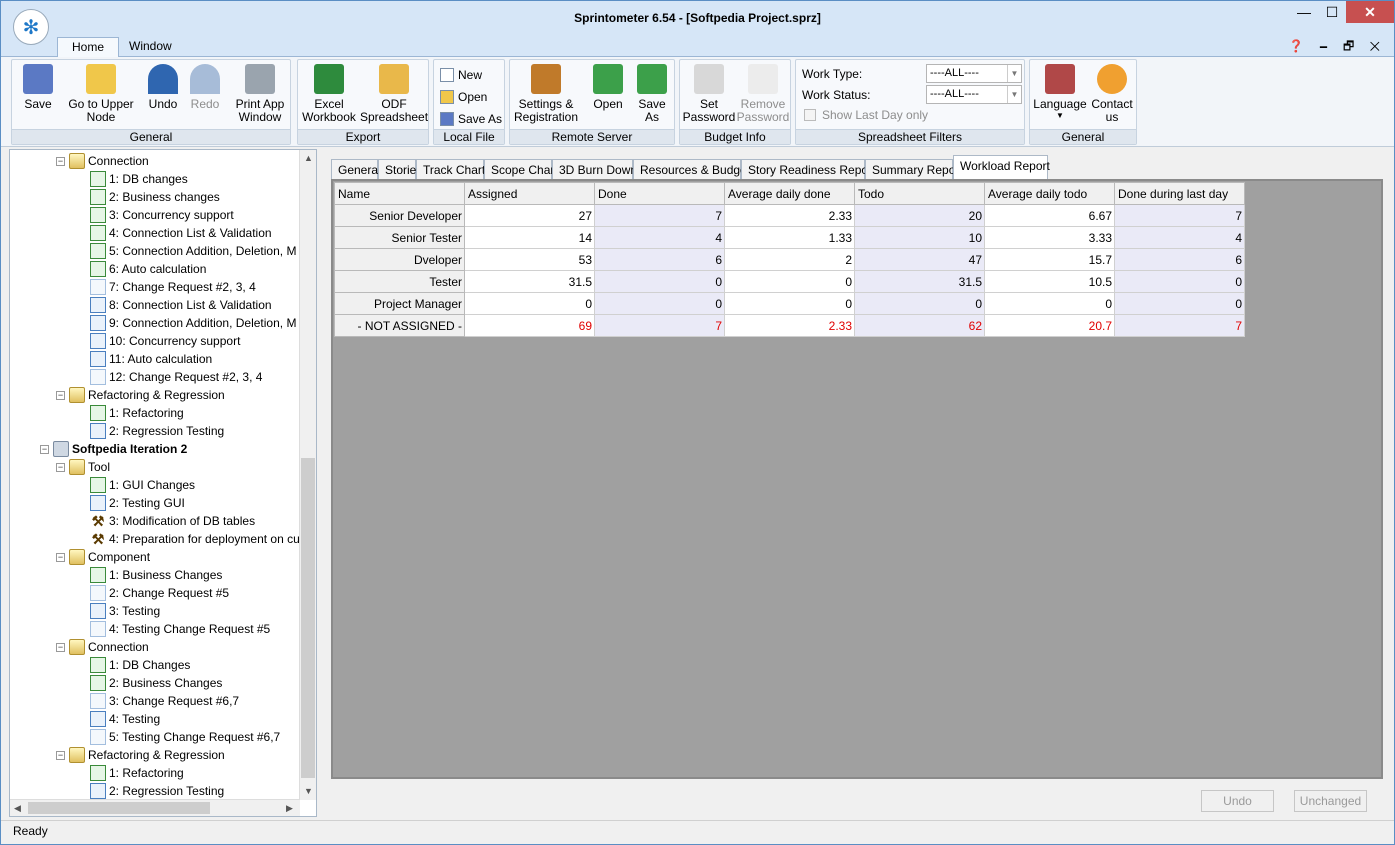 This screenshot has height=845, width=1395. Describe the element at coordinates (1049, 215) in the screenshot. I see `table-cell: 6.67` at that location.